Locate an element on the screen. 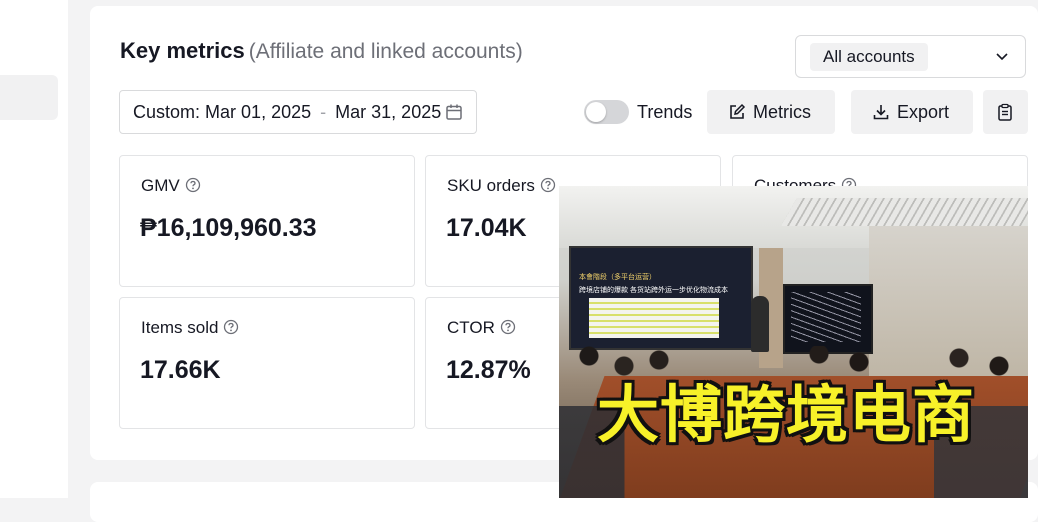 This screenshot has height=522, width=1038. sidebar-item-active is located at coordinates (29, 97).